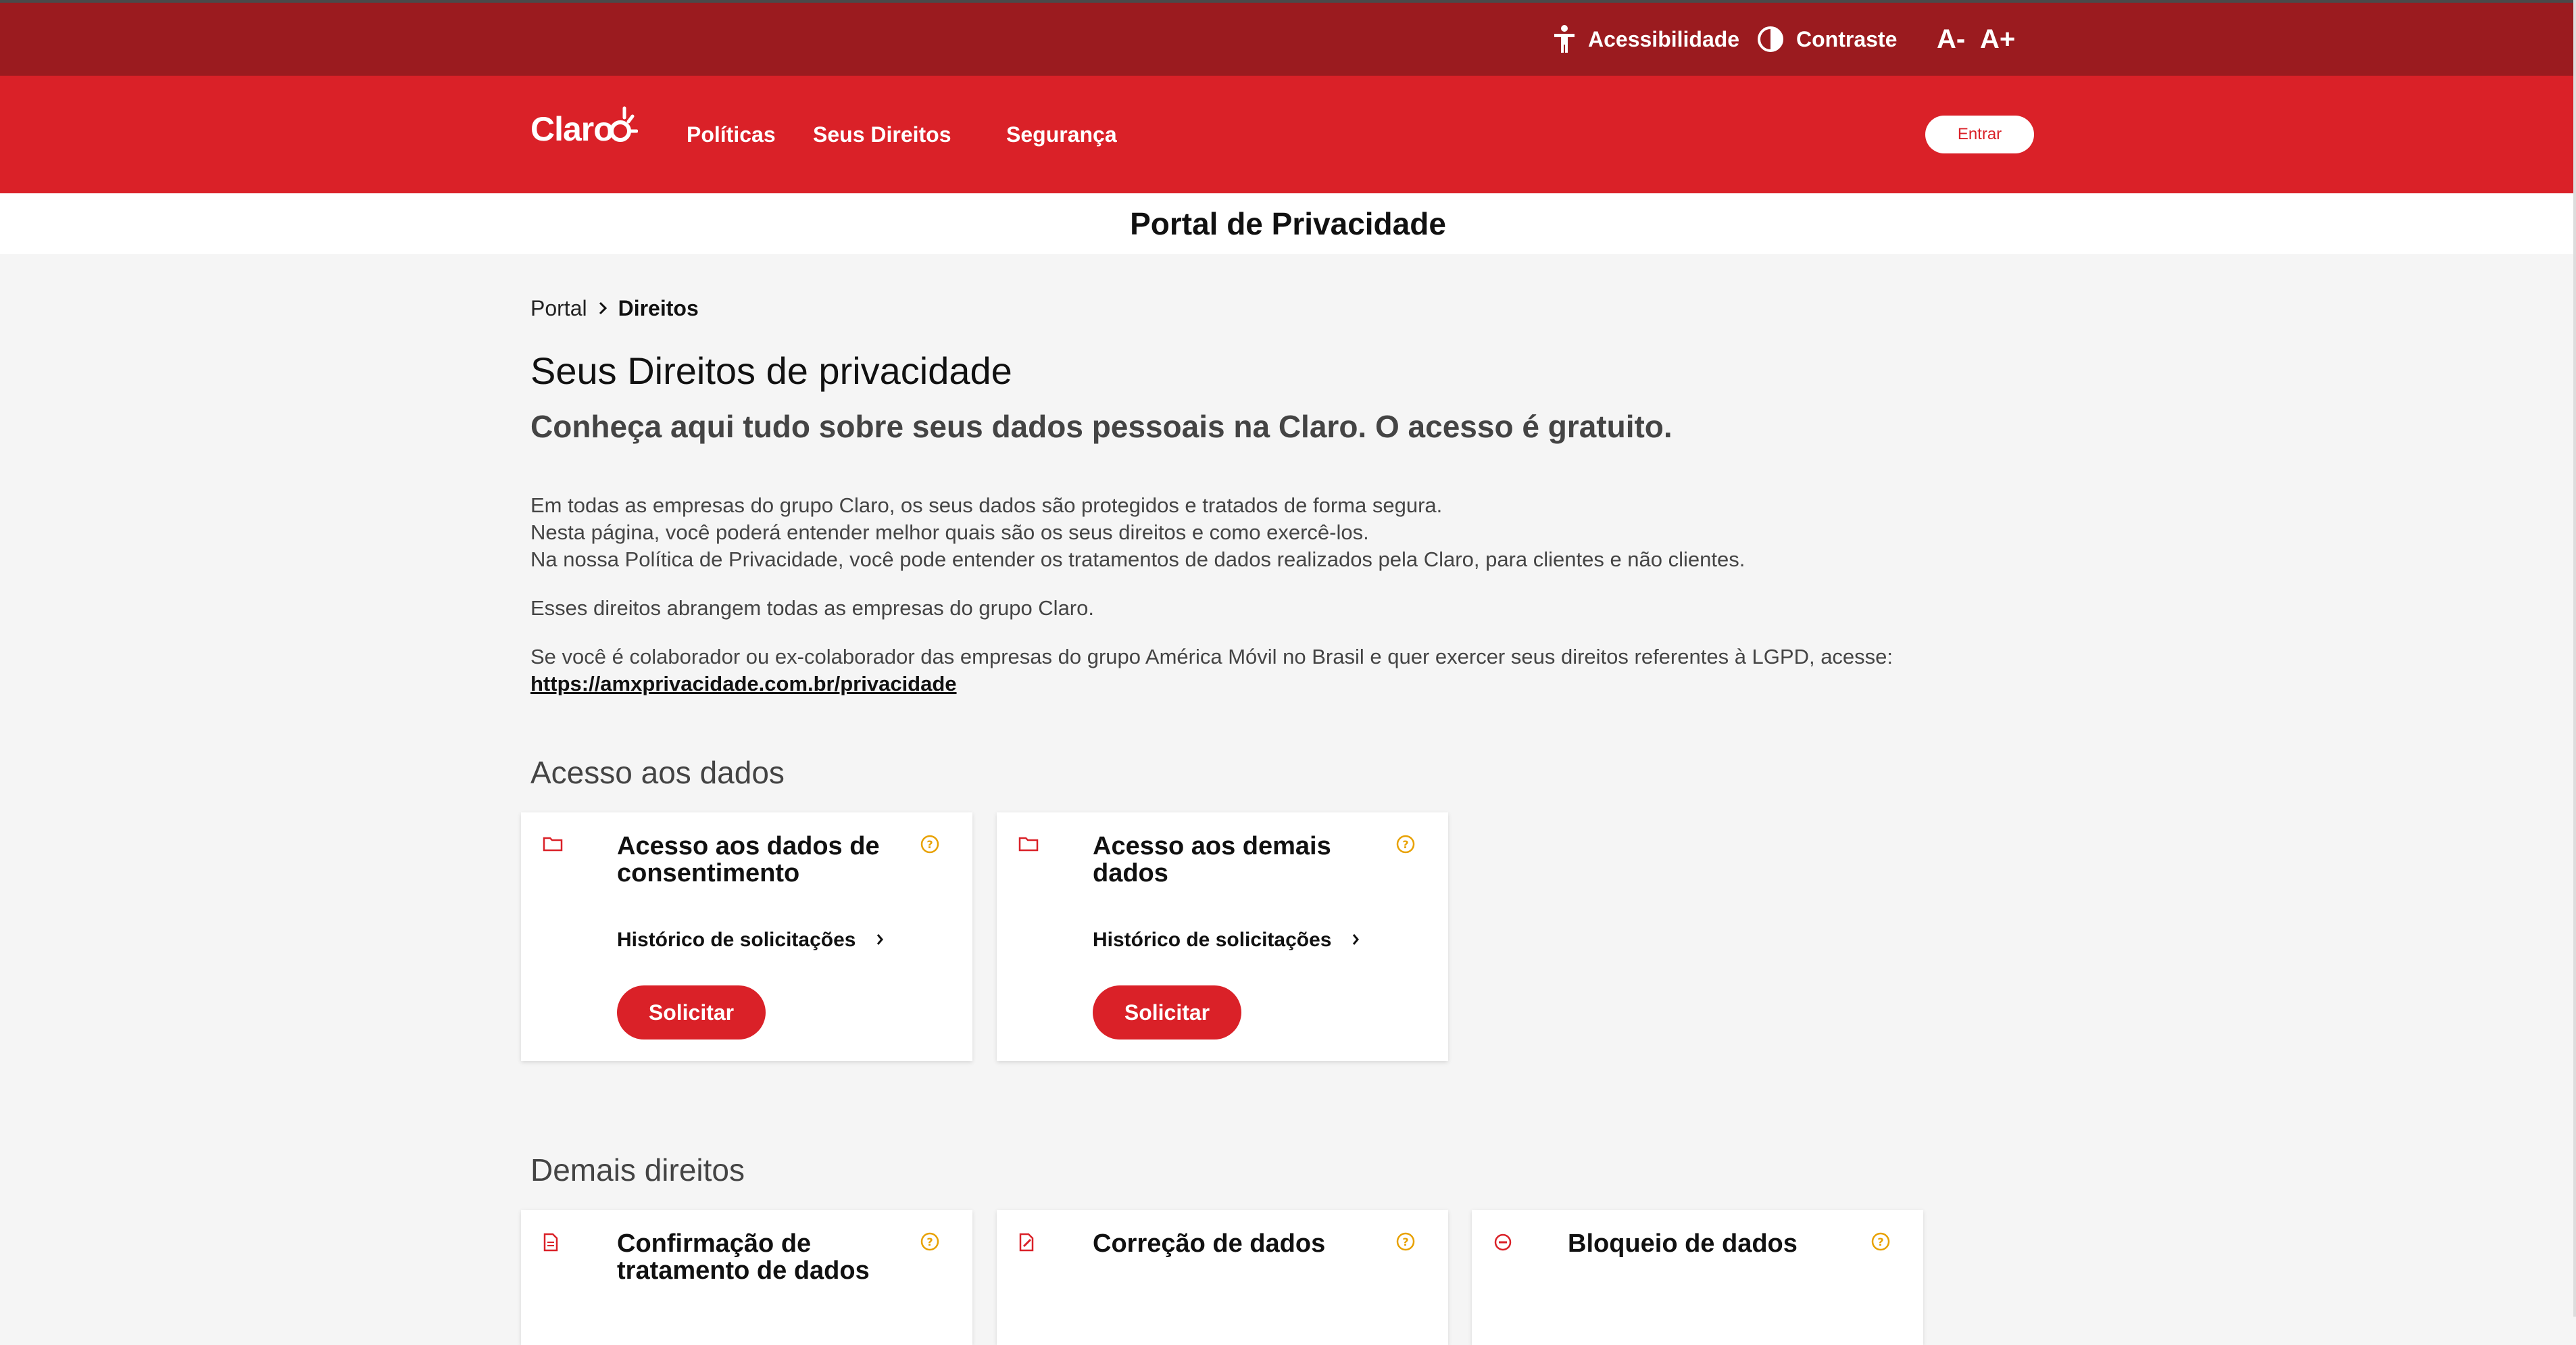  Describe the element at coordinates (732, 134) in the screenshot. I see `nav-politicas: Políticas` at that location.